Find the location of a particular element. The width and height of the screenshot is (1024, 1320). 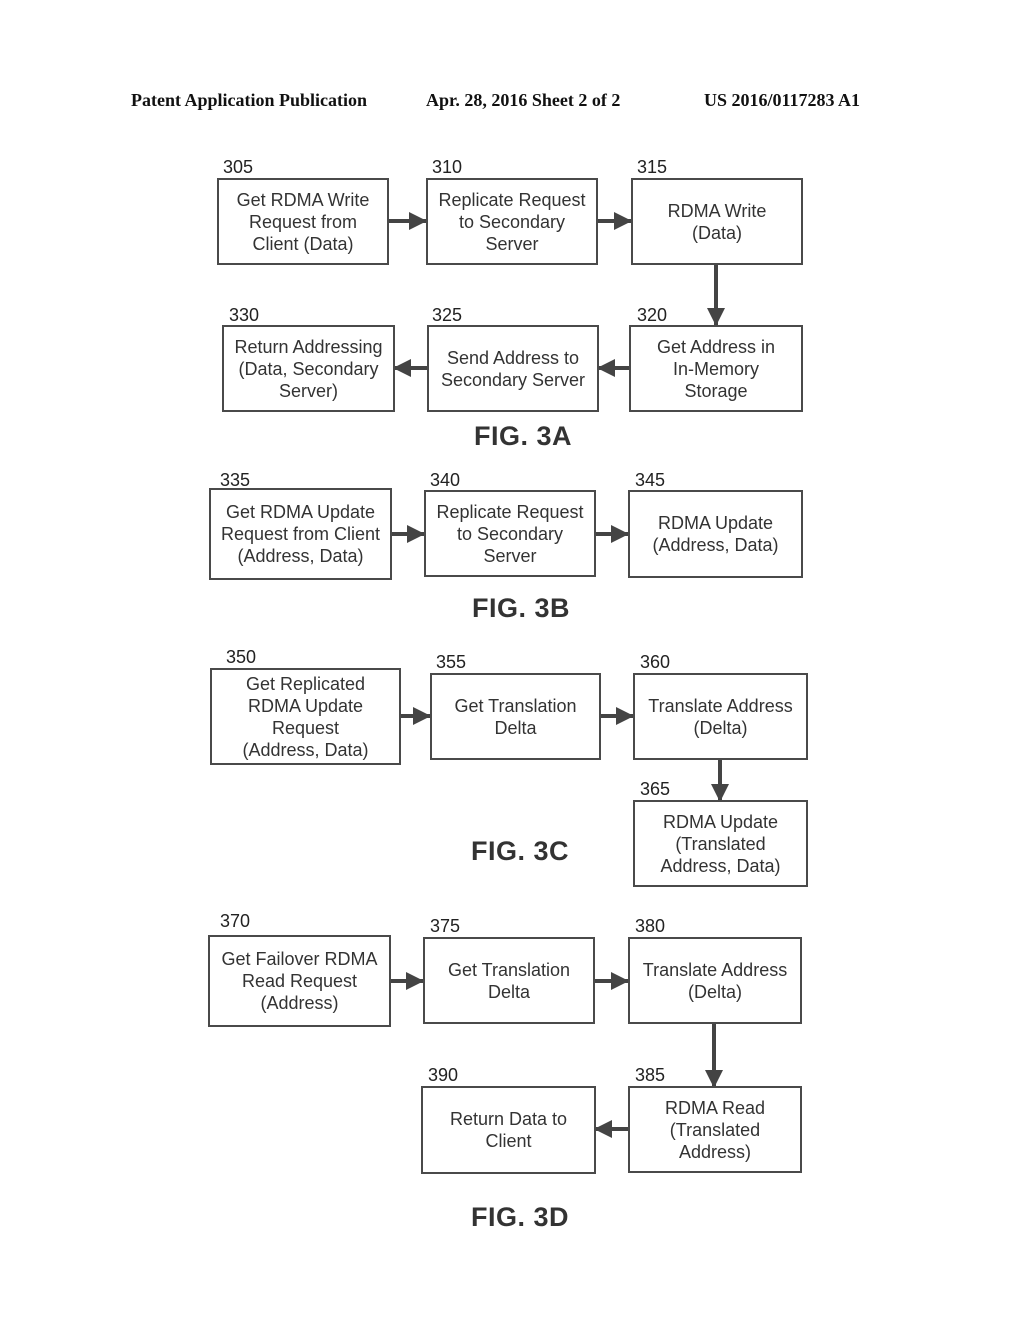

step-ref-310: 310 is located at coordinates (447, 167).